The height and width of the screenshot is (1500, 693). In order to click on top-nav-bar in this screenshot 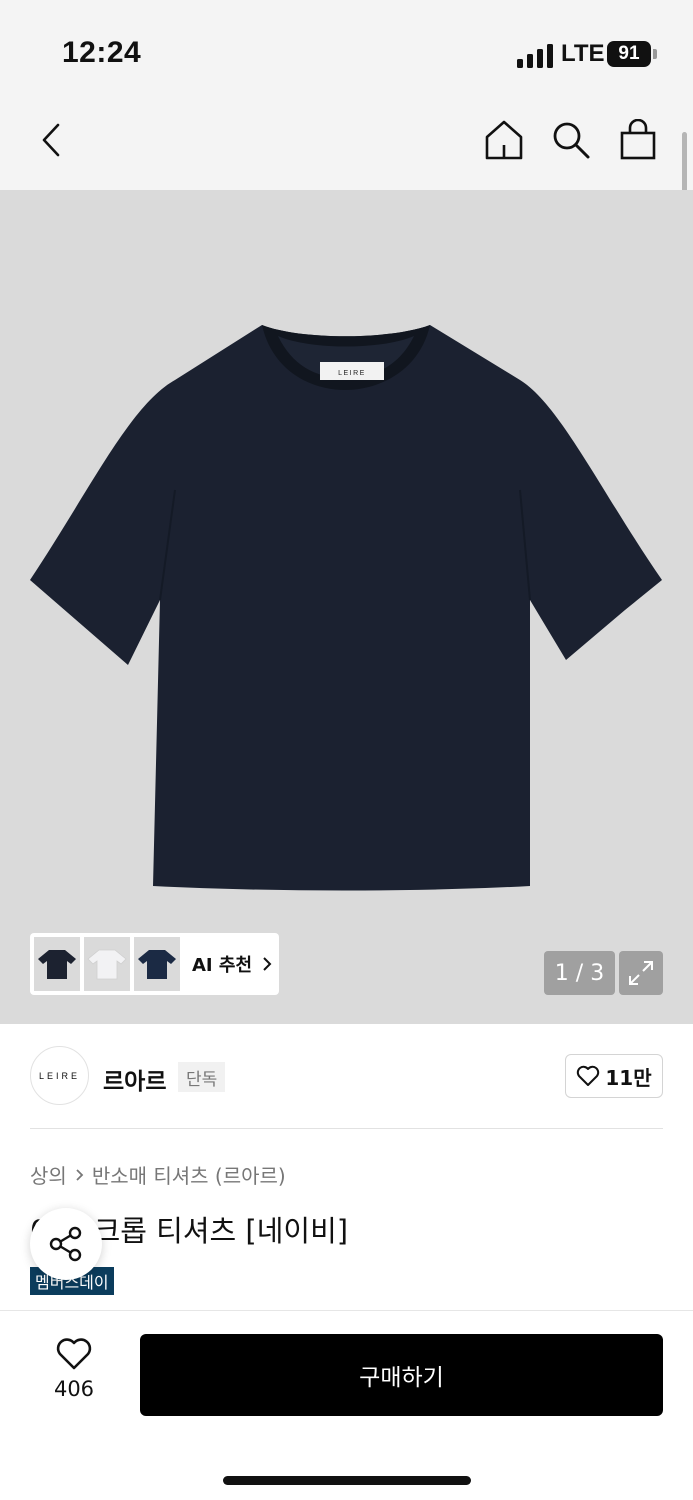, I will do `click(346, 145)`.